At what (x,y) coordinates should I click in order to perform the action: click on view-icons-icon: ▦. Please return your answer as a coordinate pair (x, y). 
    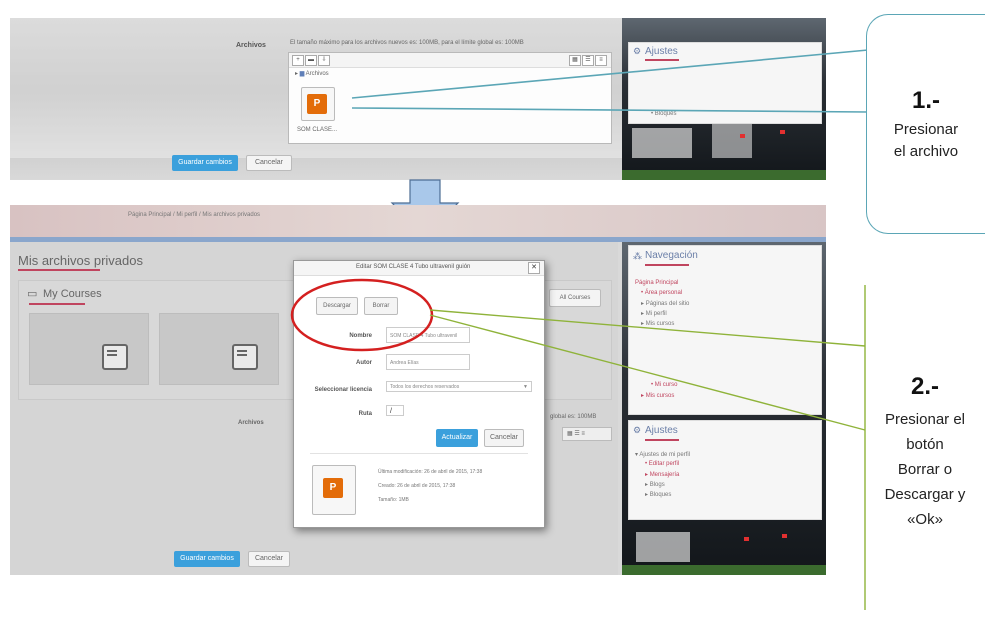
    Looking at the image, I should click on (575, 60).